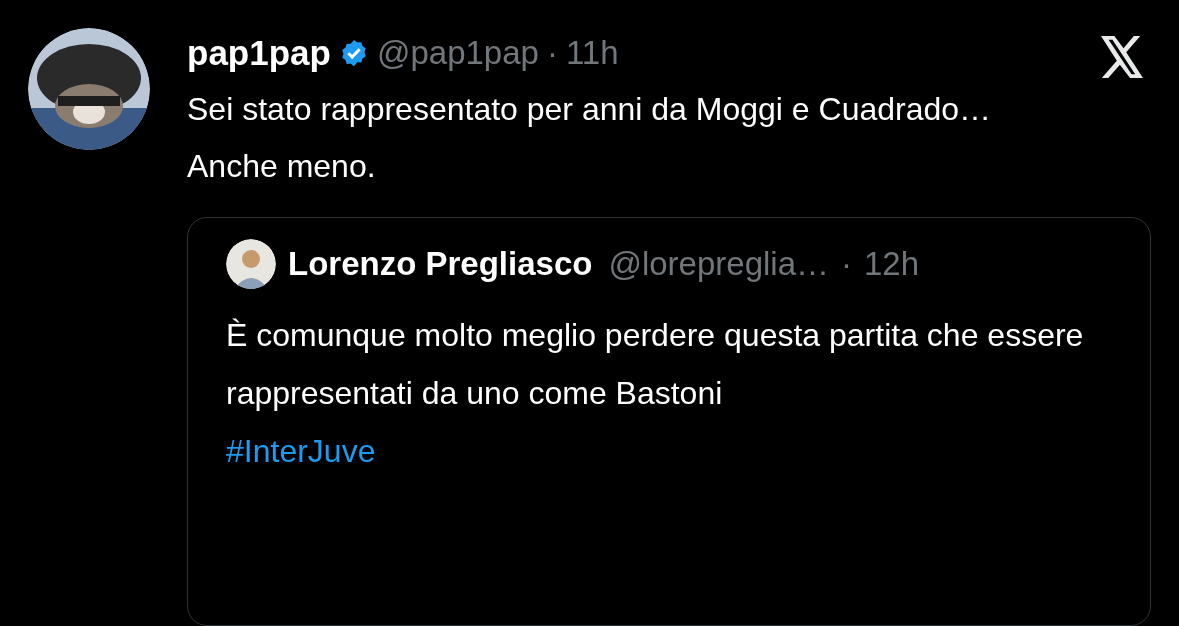 The height and width of the screenshot is (626, 1179). I want to click on hashtag-link: #InterJuve, so click(301, 451).